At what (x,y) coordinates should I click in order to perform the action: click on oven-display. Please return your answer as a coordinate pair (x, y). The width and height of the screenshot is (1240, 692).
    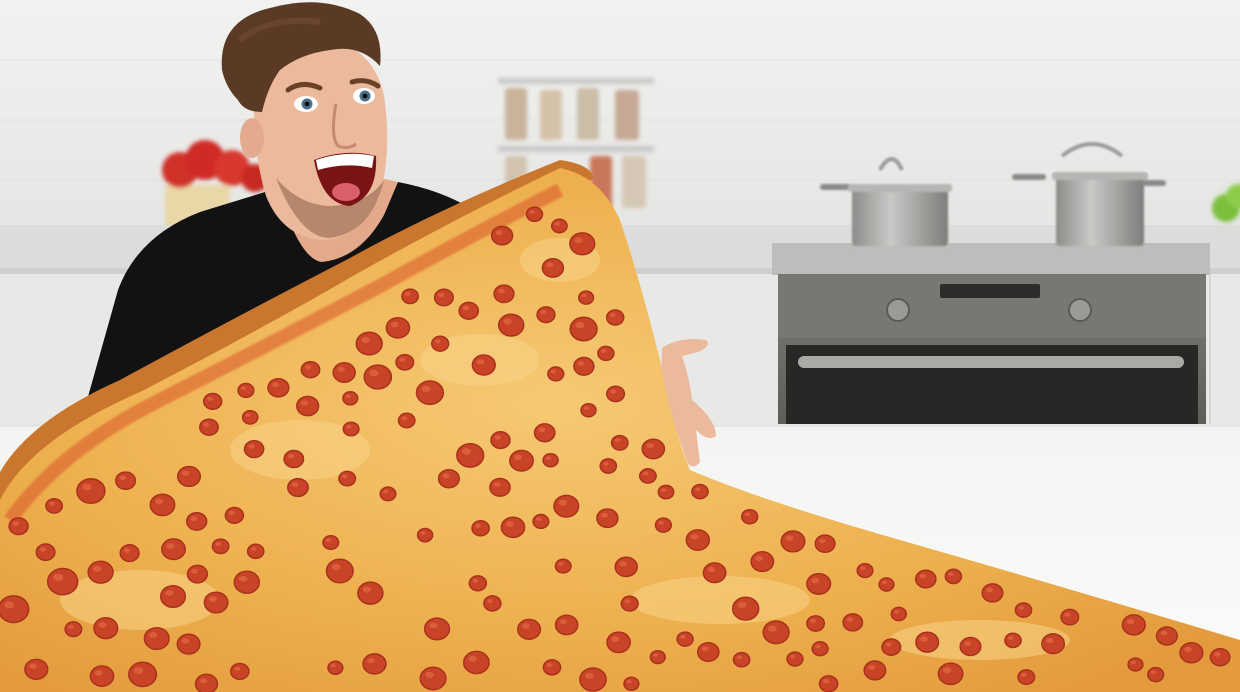
    Looking at the image, I should click on (990, 291).